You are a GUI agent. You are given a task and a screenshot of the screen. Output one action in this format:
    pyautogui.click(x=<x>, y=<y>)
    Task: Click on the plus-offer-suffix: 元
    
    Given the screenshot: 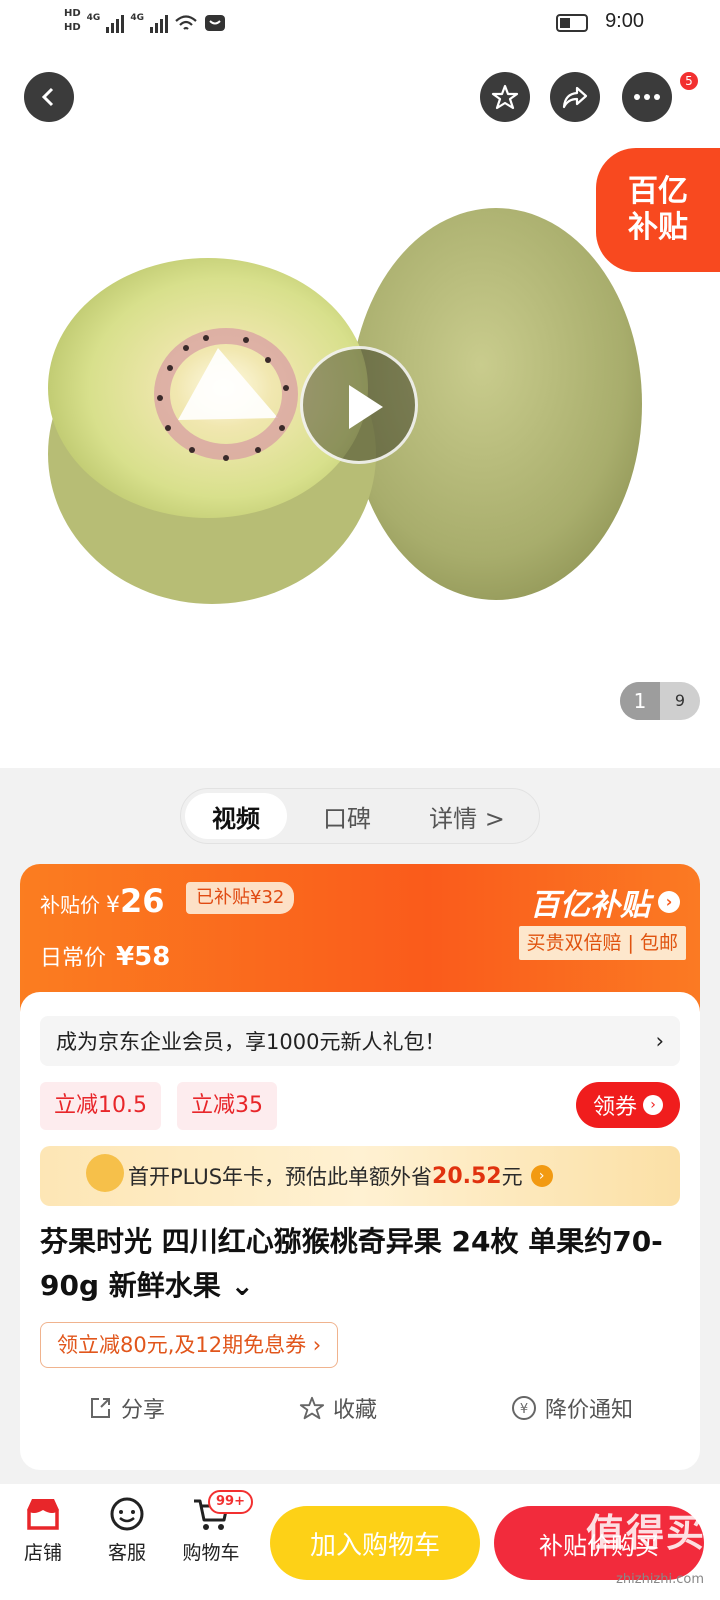 What is the action you would take?
    pyautogui.click(x=512, y=1177)
    